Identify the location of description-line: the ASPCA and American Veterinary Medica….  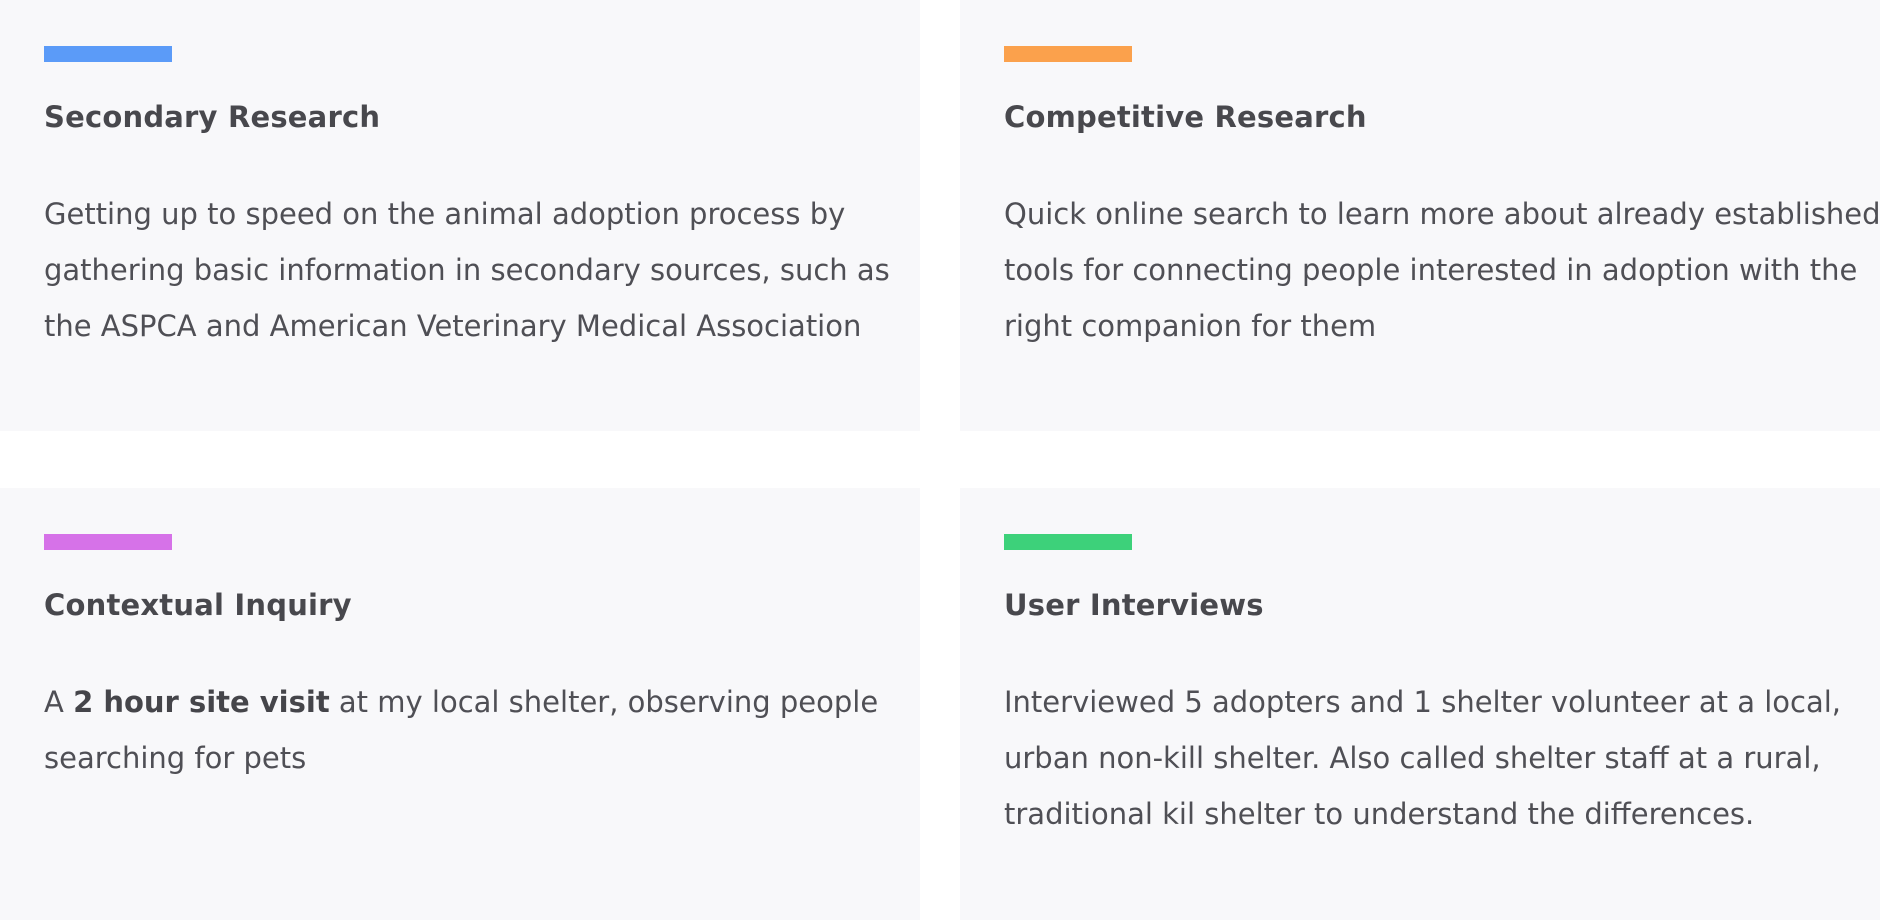
(453, 326).